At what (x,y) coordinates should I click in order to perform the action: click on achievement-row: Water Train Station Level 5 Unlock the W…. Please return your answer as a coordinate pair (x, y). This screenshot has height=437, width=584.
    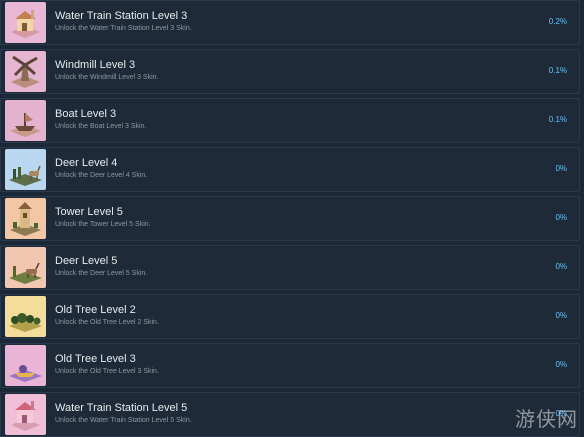
    Looking at the image, I should click on (290, 414).